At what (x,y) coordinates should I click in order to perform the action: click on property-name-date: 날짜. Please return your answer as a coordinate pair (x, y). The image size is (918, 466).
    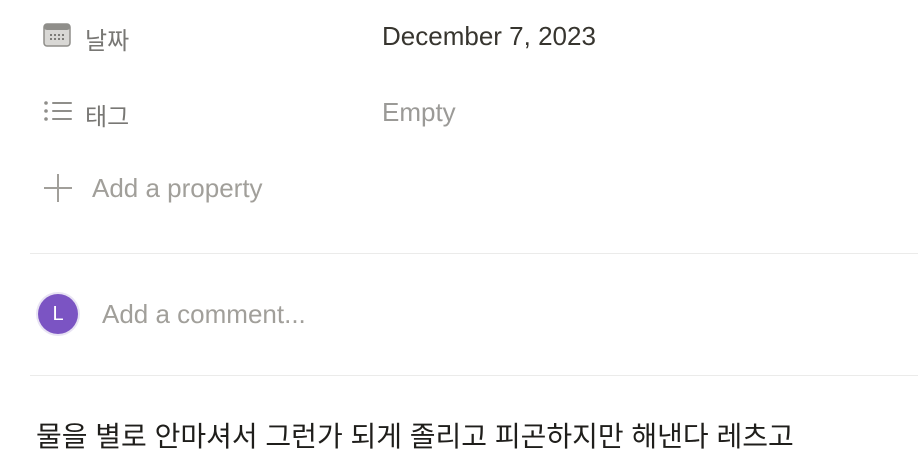
    Looking at the image, I should click on (107, 38).